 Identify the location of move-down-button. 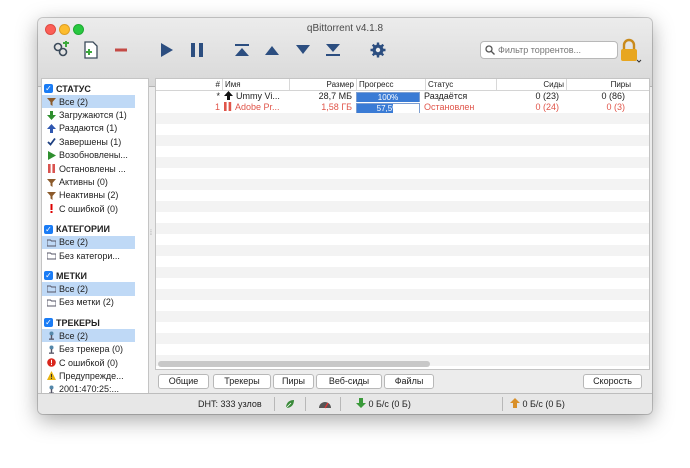
(303, 50).